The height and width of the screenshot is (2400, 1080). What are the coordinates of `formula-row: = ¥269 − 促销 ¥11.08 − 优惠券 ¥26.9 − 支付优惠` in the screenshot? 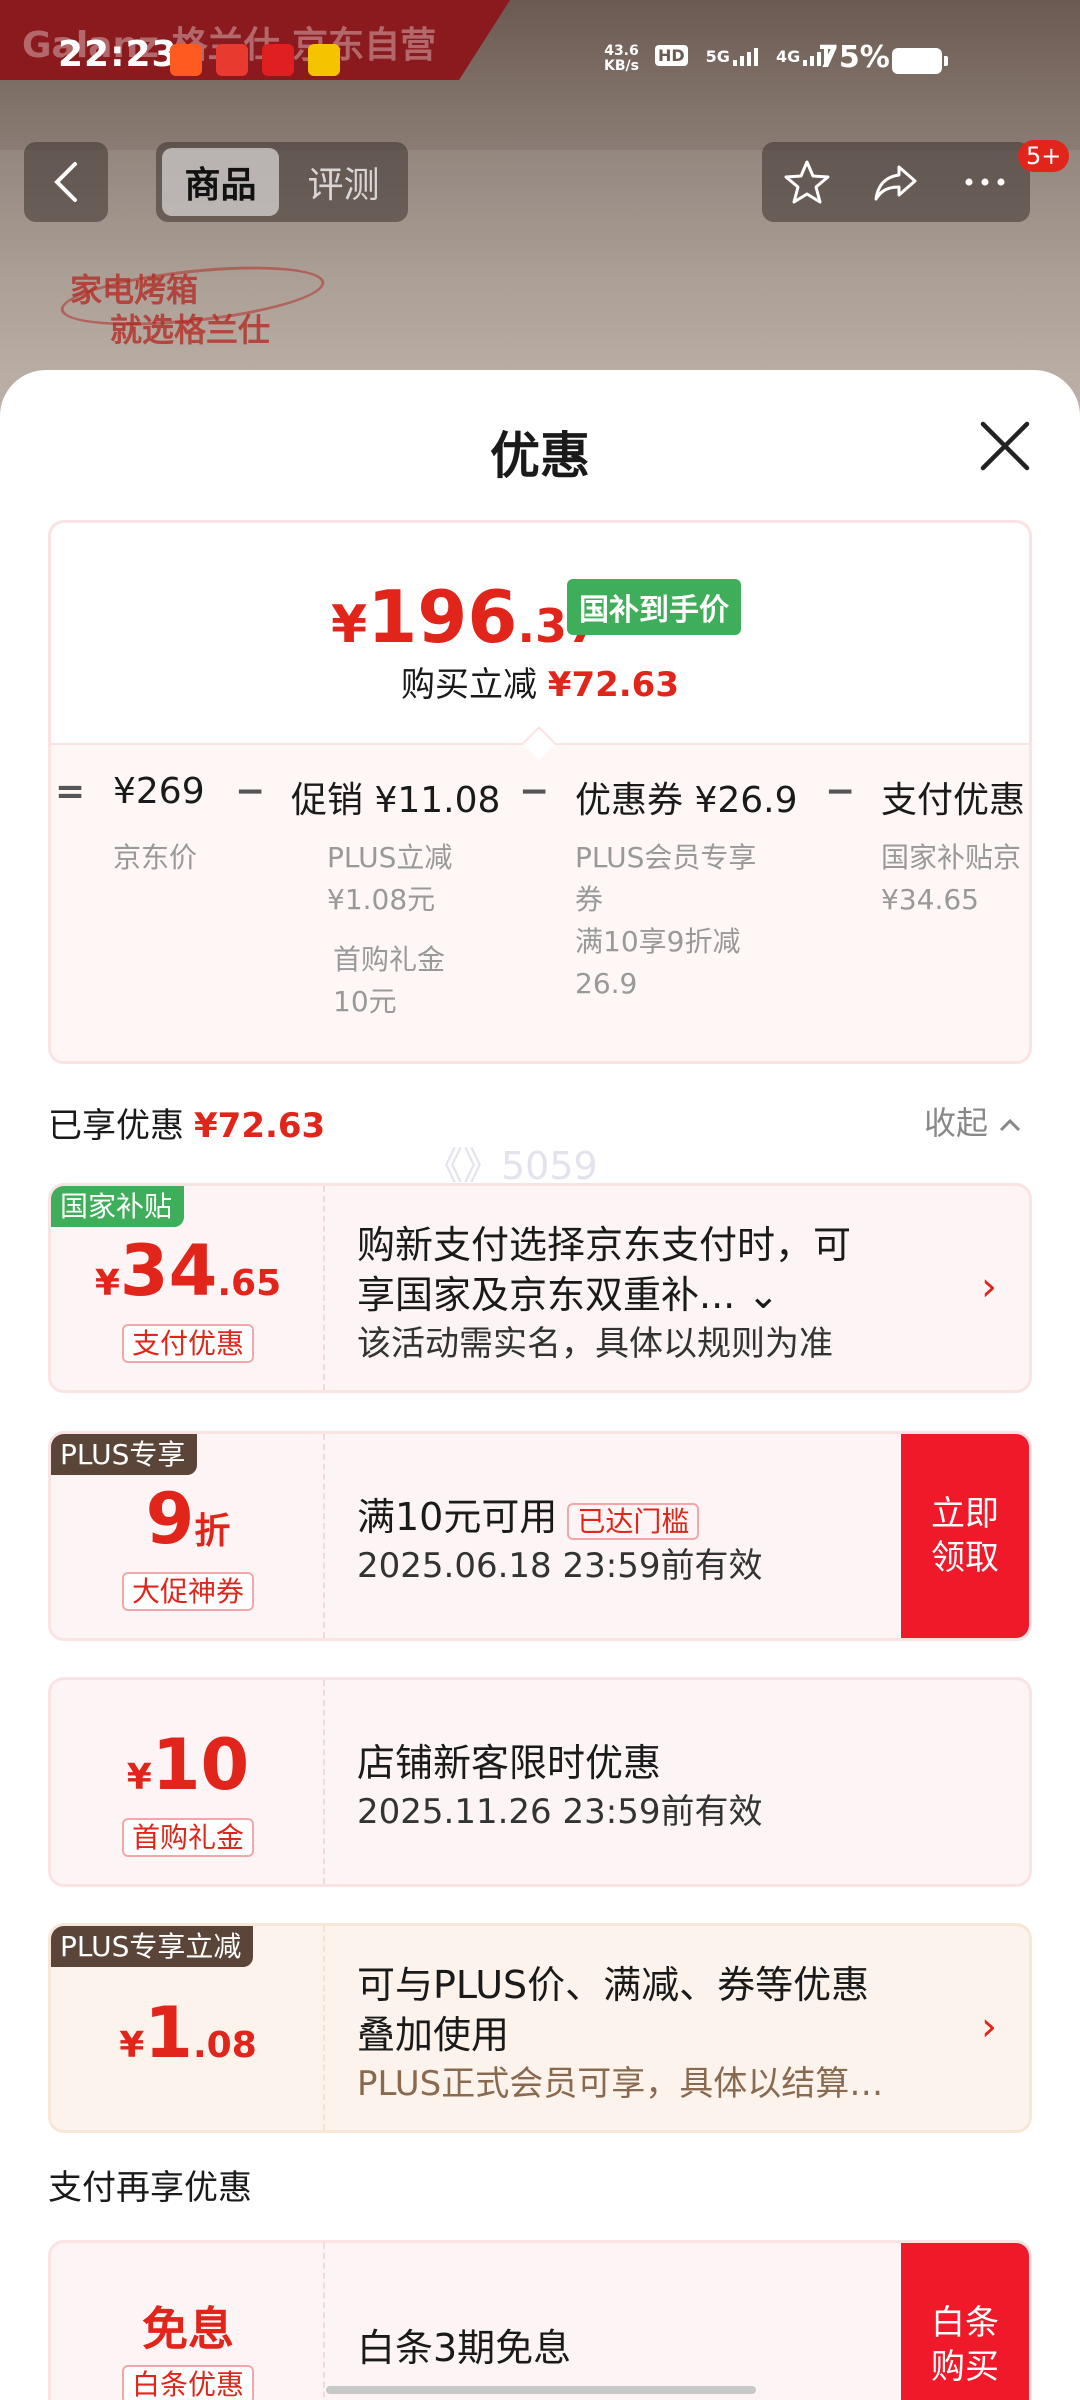 It's located at (540, 801).